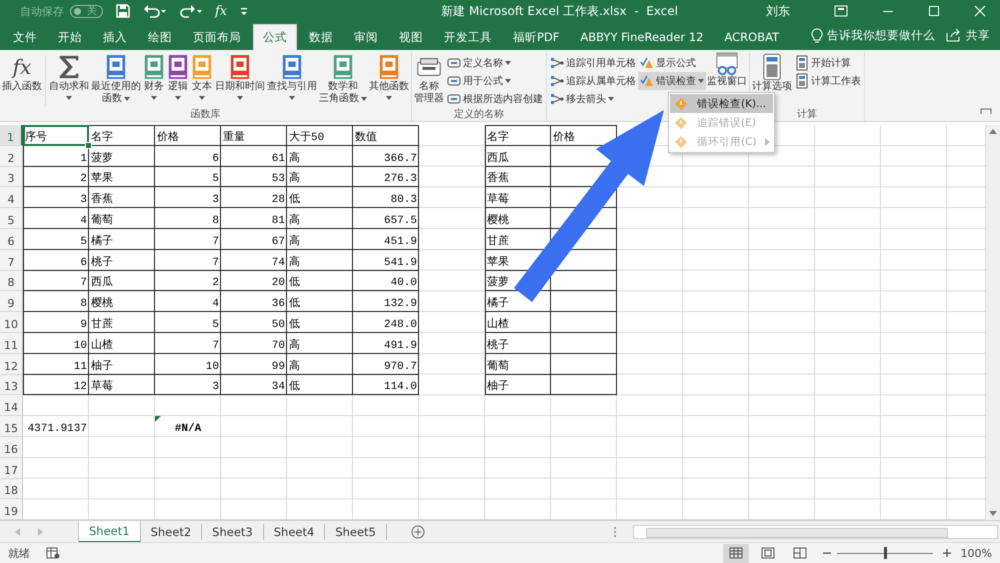  What do you see at coordinates (11, 239) in the screenshot?
I see `row-header: 6` at bounding box center [11, 239].